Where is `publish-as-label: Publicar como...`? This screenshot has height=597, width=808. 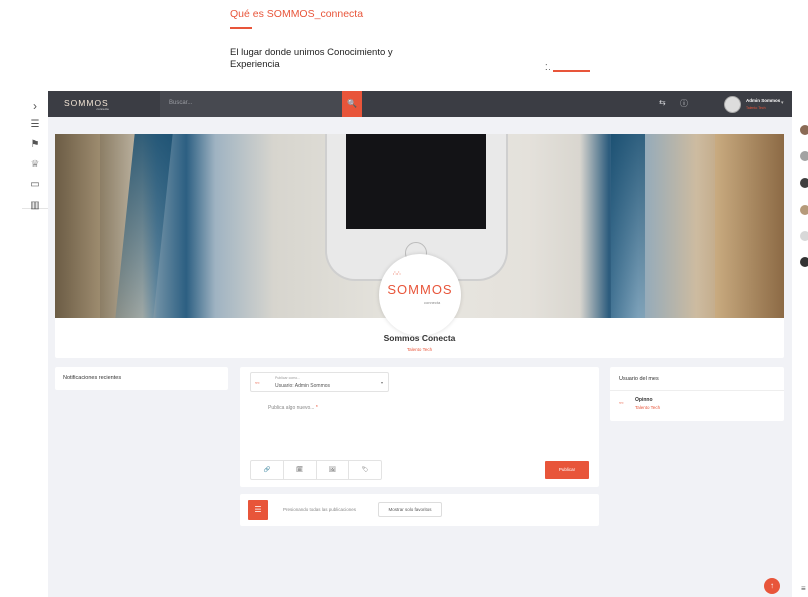
publish-as-label: Publicar como... is located at coordinates (288, 378).